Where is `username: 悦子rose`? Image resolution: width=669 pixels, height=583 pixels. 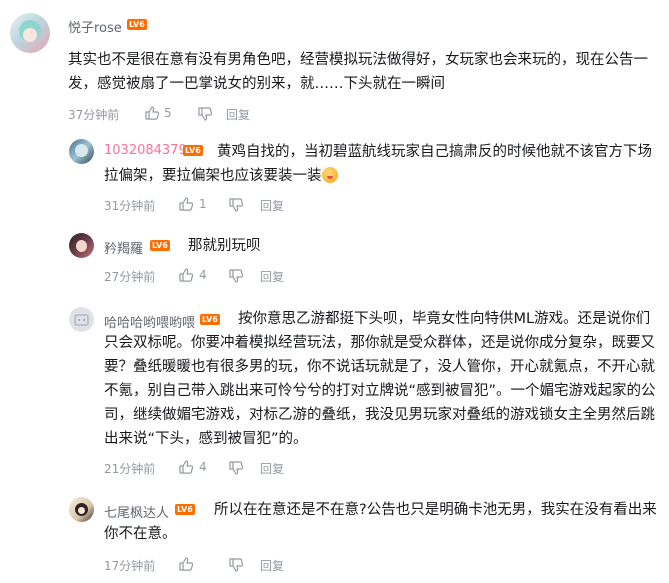 username: 悦子rose is located at coordinates (95, 26).